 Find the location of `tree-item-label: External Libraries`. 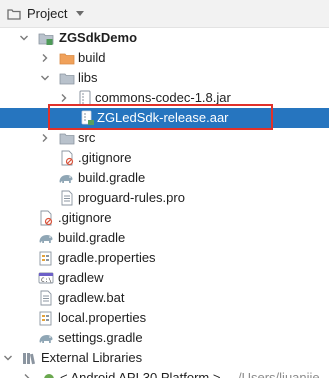

tree-item-label: External Libraries is located at coordinates (92, 357).